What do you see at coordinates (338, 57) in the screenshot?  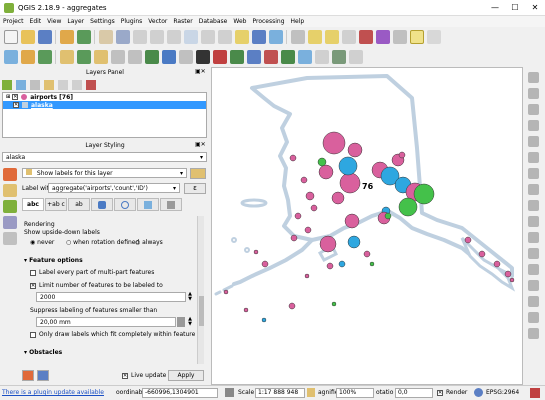 I see `plugin-grid-icon` at bounding box center [338, 57].